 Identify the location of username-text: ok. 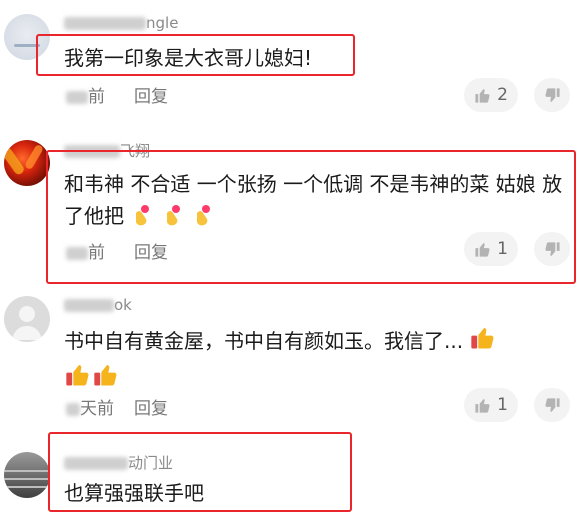
(123, 305).